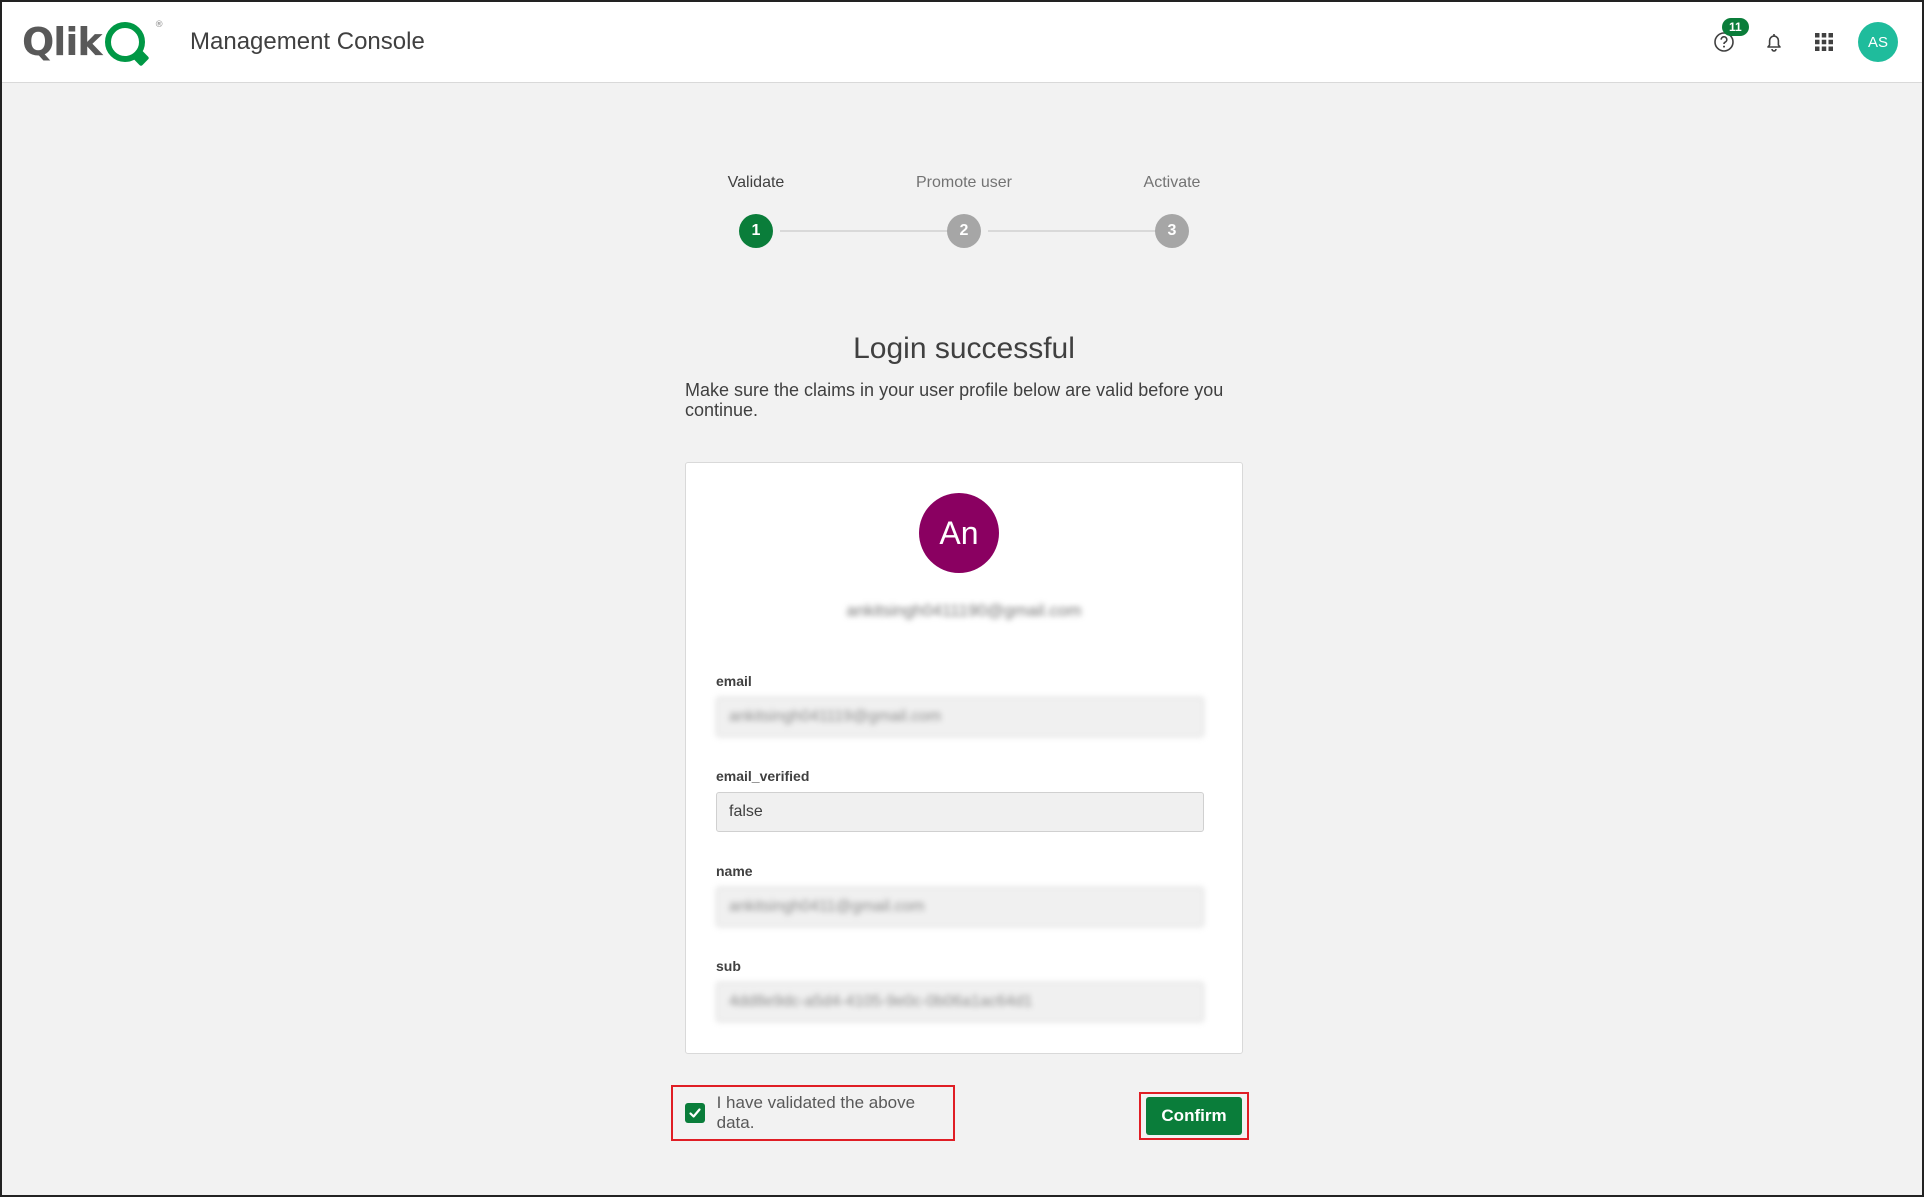 This screenshot has height=1197, width=1924. What do you see at coordinates (1796, 40) in the screenshot?
I see `top-icons: 11 AS` at bounding box center [1796, 40].